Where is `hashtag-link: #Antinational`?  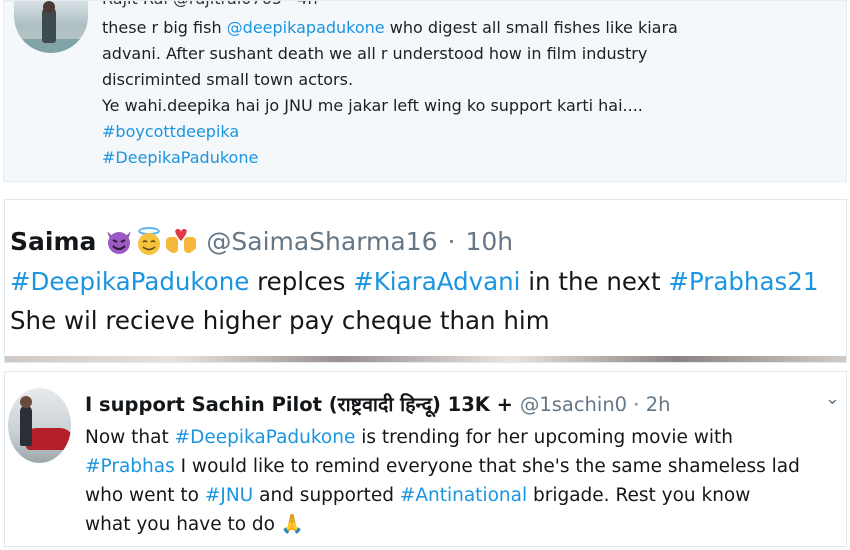 hashtag-link: #Antinational is located at coordinates (463, 495).